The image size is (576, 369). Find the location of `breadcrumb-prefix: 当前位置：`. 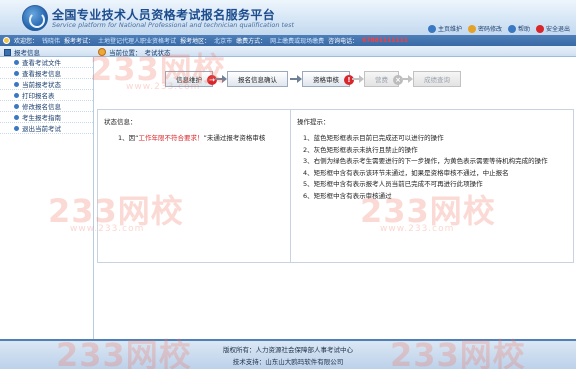

breadcrumb-prefix: 当前位置： is located at coordinates (125, 53).